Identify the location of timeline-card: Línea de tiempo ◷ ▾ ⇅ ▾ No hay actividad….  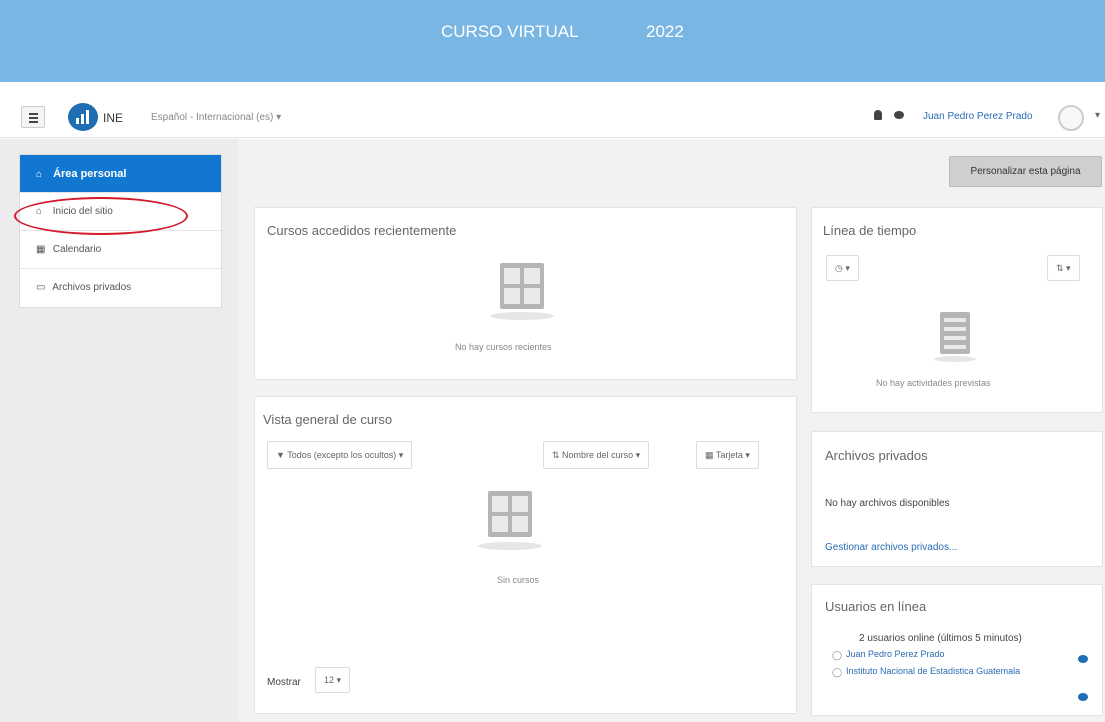
(957, 310).